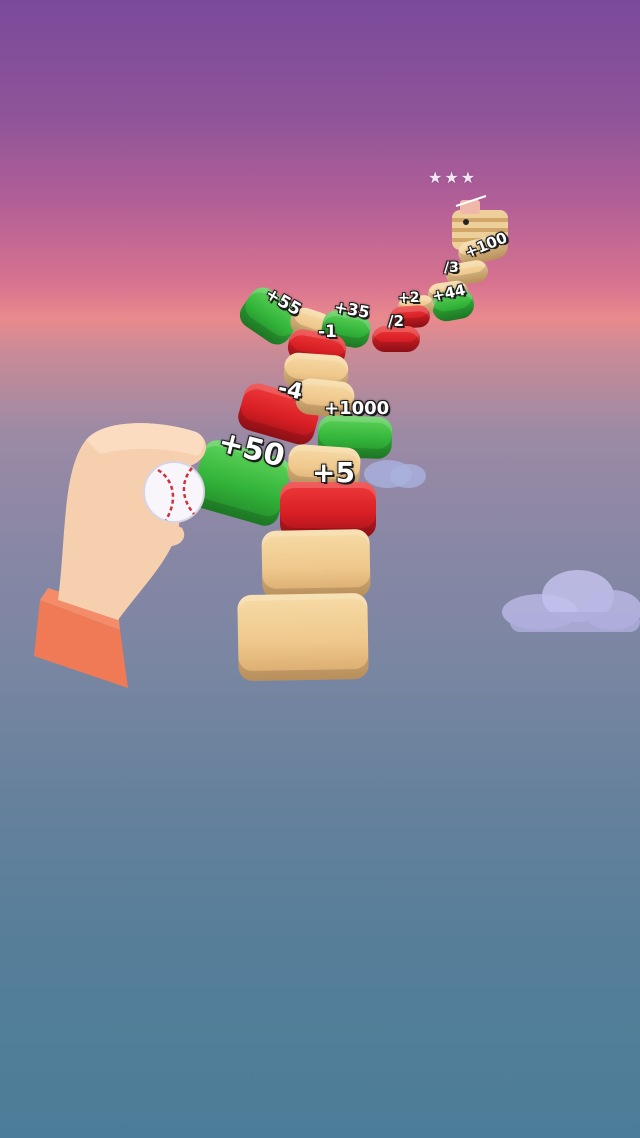 The image size is (640, 1138). What do you see at coordinates (140, 541) in the screenshot?
I see `hand-thumb` at bounding box center [140, 541].